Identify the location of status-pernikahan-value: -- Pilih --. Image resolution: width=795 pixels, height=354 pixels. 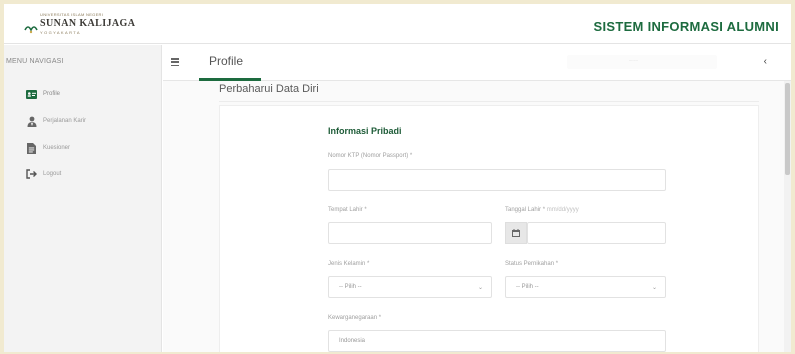
(527, 287).